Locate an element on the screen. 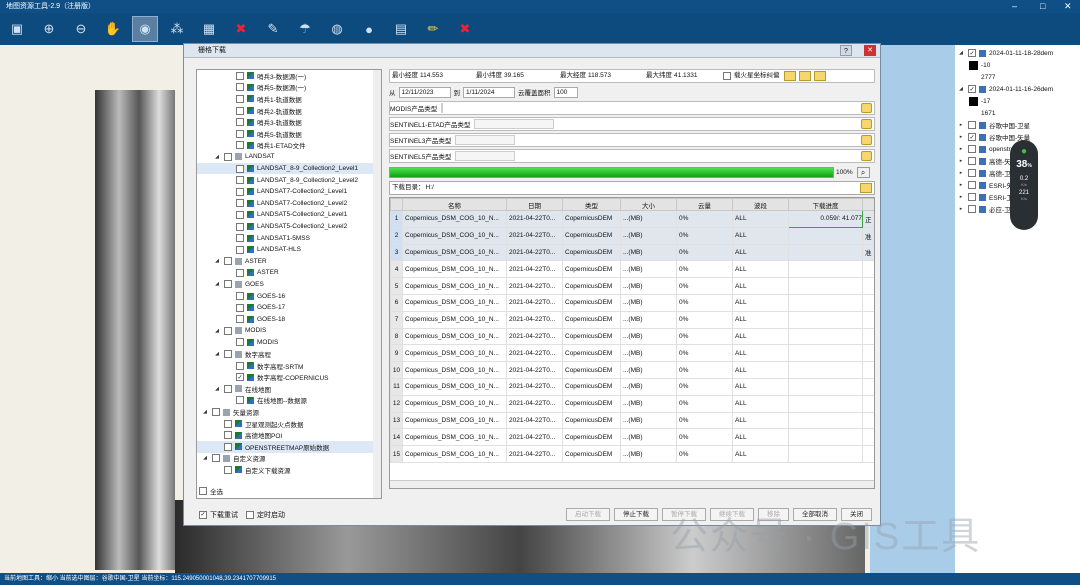 Image resolution: width=1080 pixels, height=585 pixels. tree-item: 哨兵2-轨道数据 is located at coordinates (289, 111).